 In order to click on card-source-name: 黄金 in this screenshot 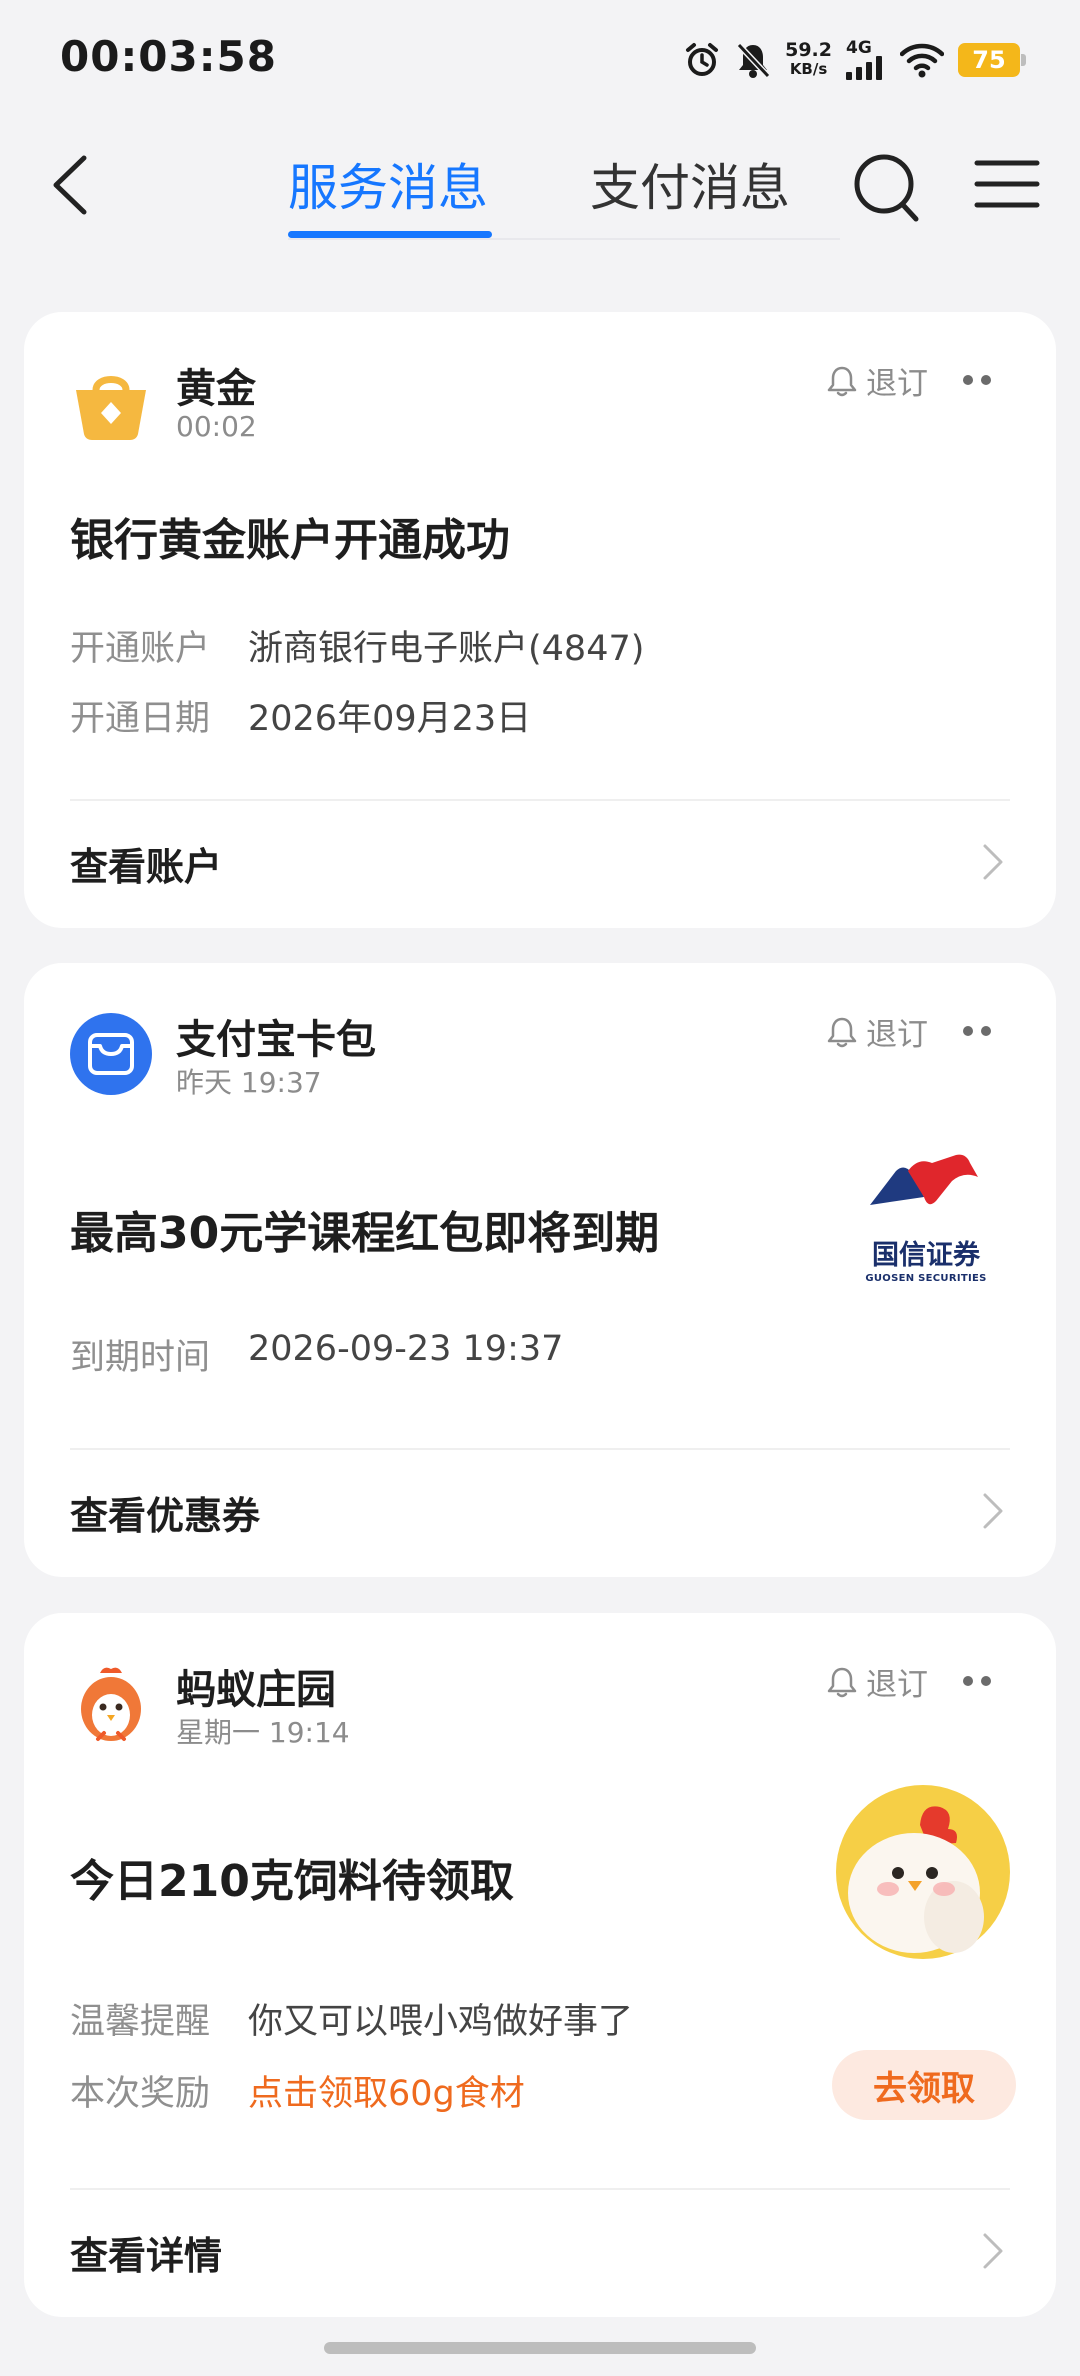, I will do `click(216, 389)`.